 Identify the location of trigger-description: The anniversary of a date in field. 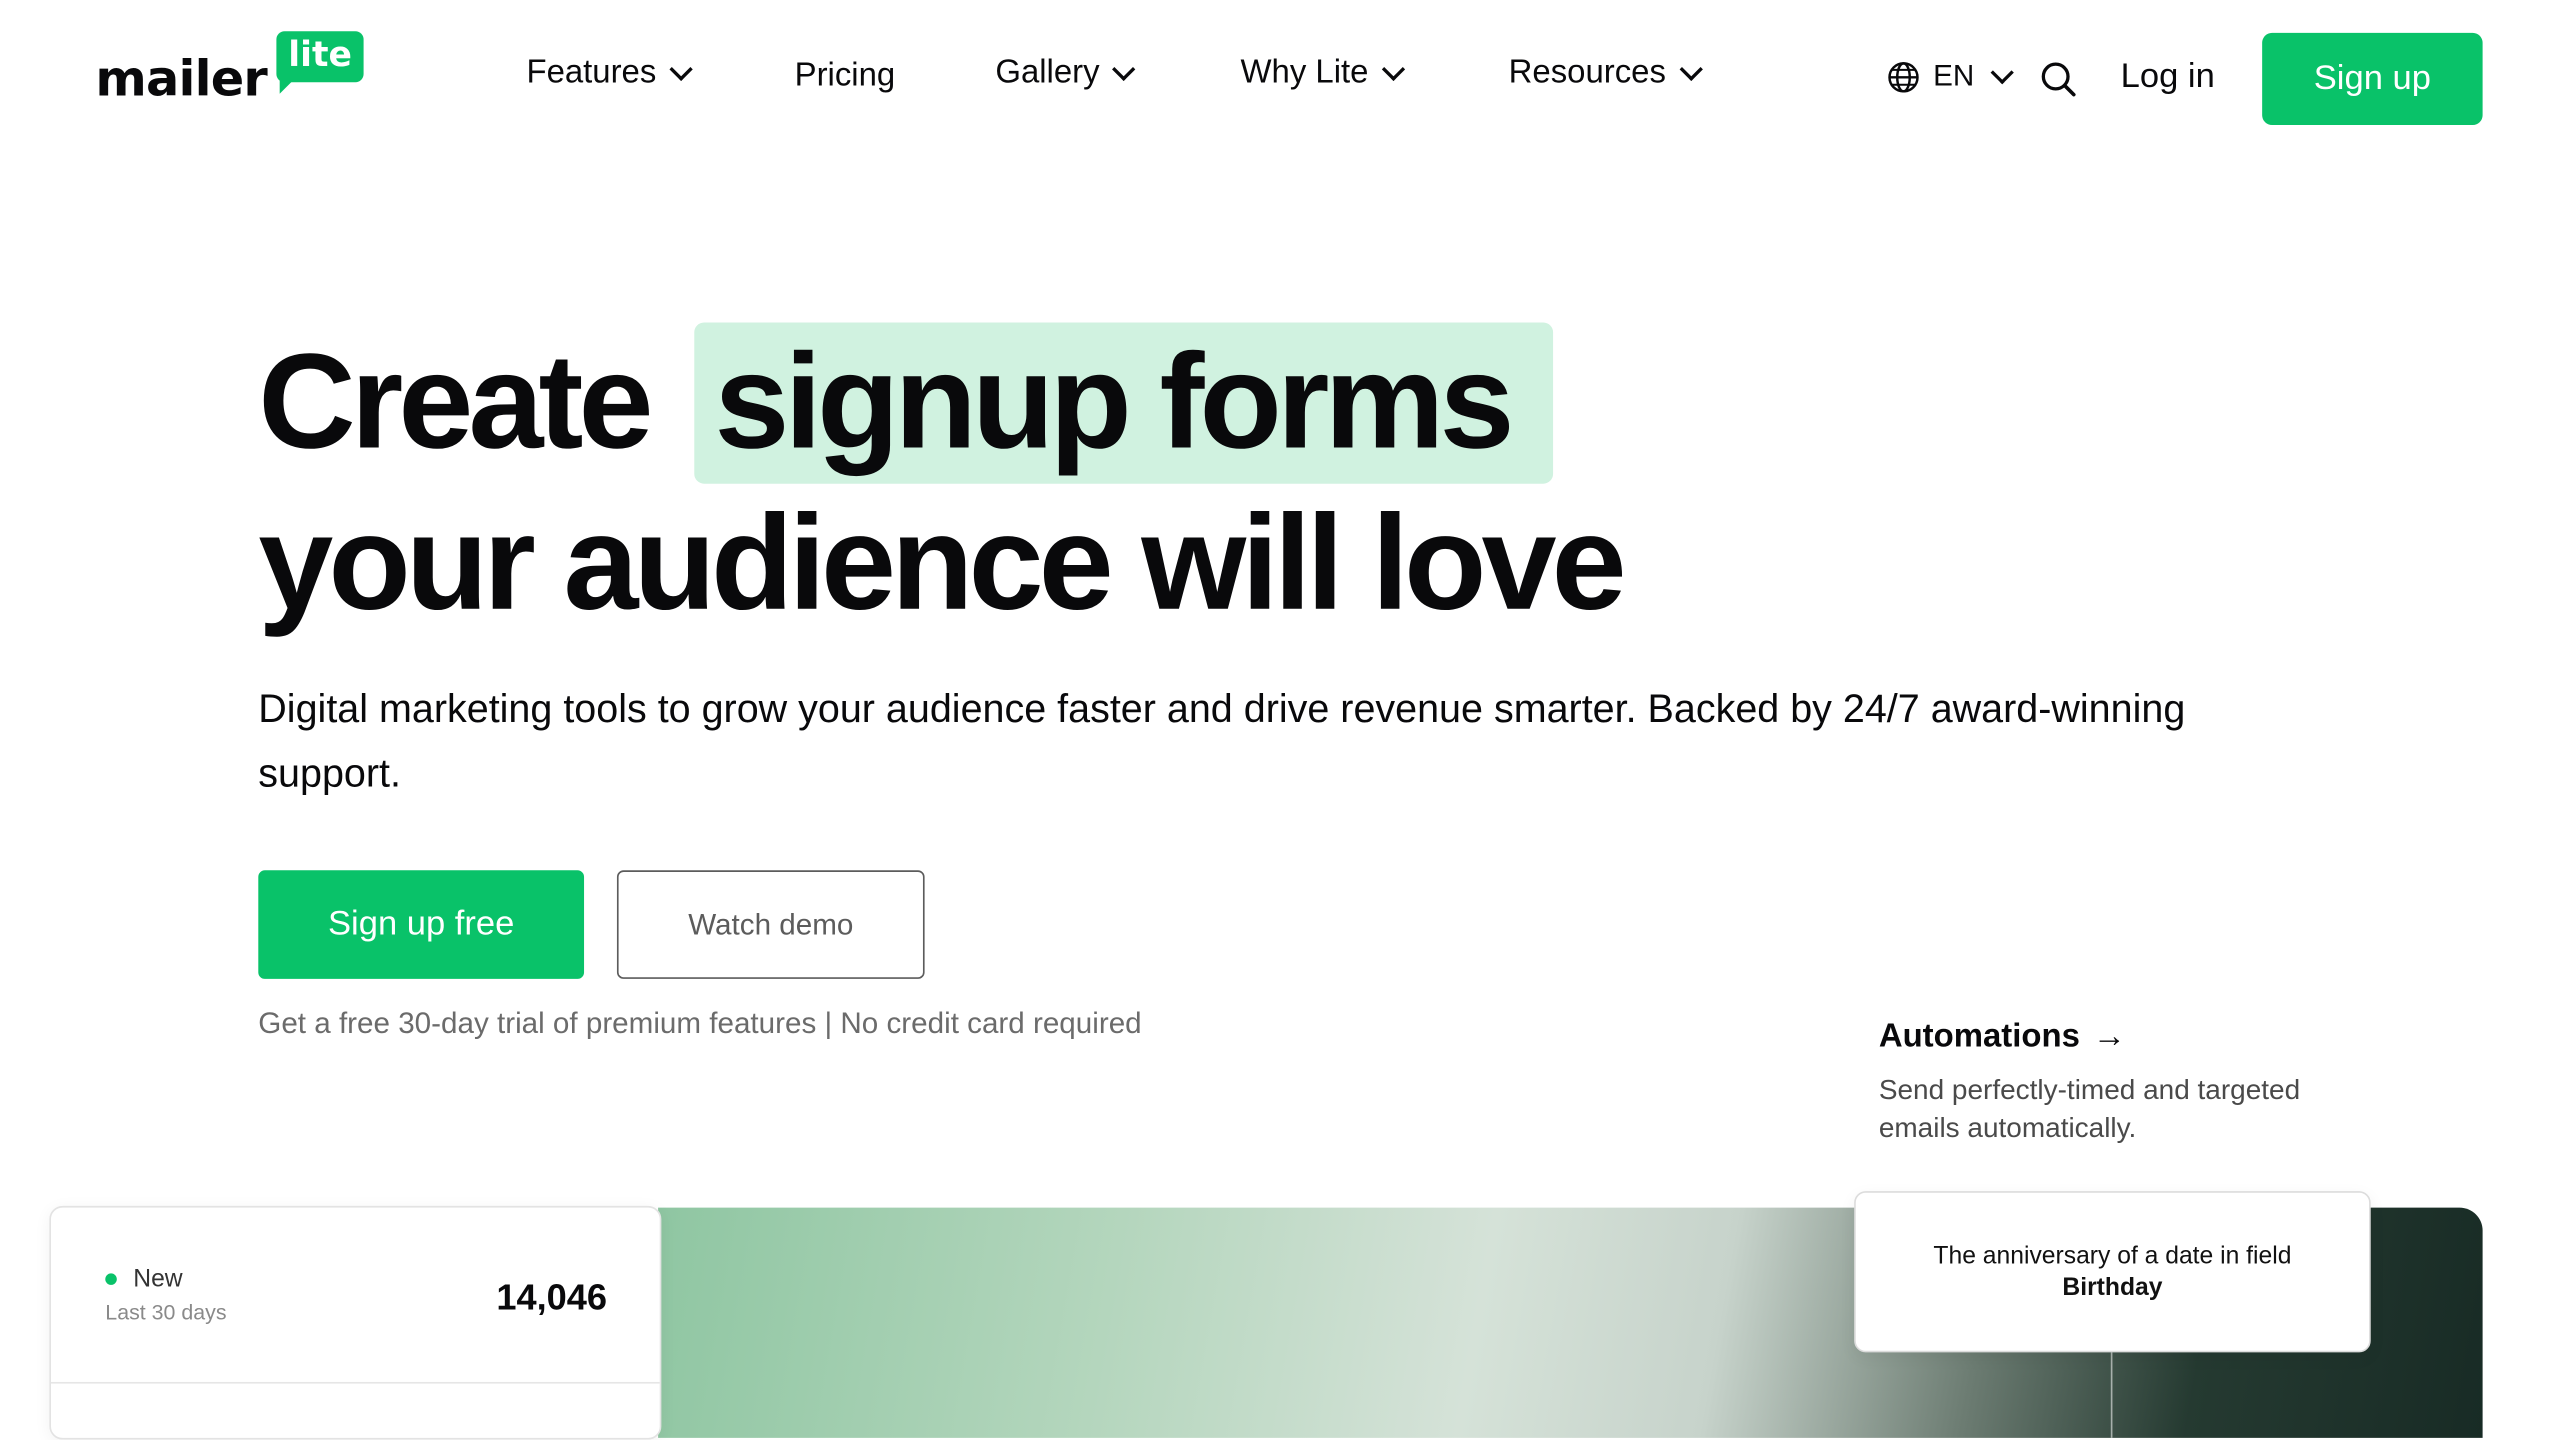
(2112, 1256).